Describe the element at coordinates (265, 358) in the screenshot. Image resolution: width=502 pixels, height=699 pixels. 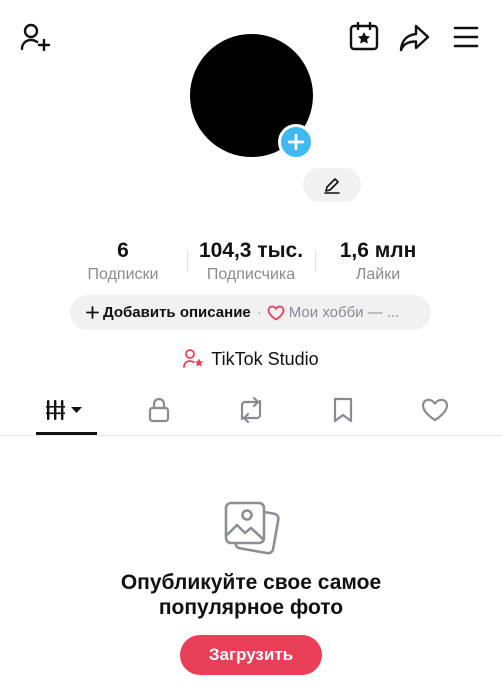
I see `tiktok-studio-label: TikTok Studio` at that location.